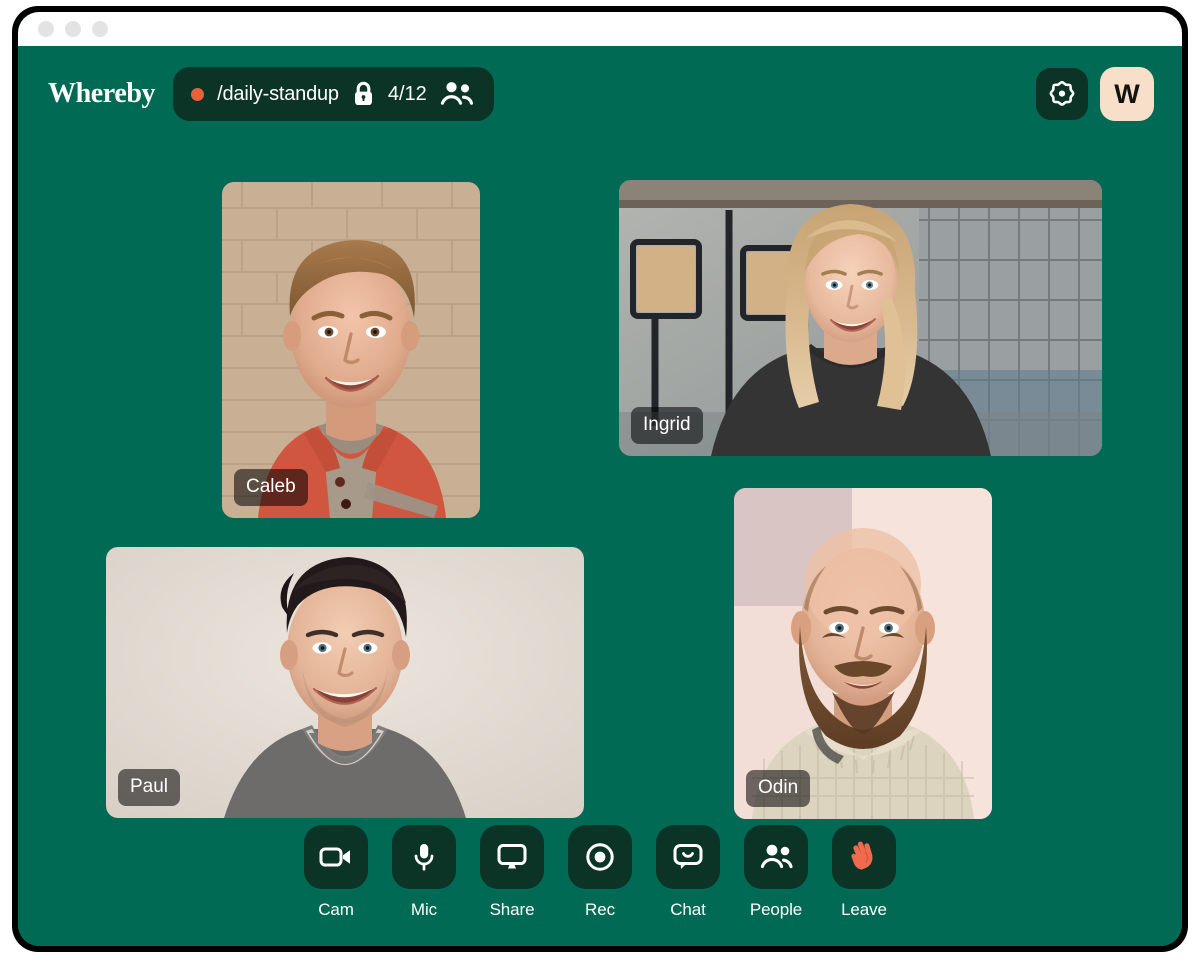 The image size is (1200, 964). What do you see at coordinates (863, 653) in the screenshot?
I see `video-tile-odin: Odin` at bounding box center [863, 653].